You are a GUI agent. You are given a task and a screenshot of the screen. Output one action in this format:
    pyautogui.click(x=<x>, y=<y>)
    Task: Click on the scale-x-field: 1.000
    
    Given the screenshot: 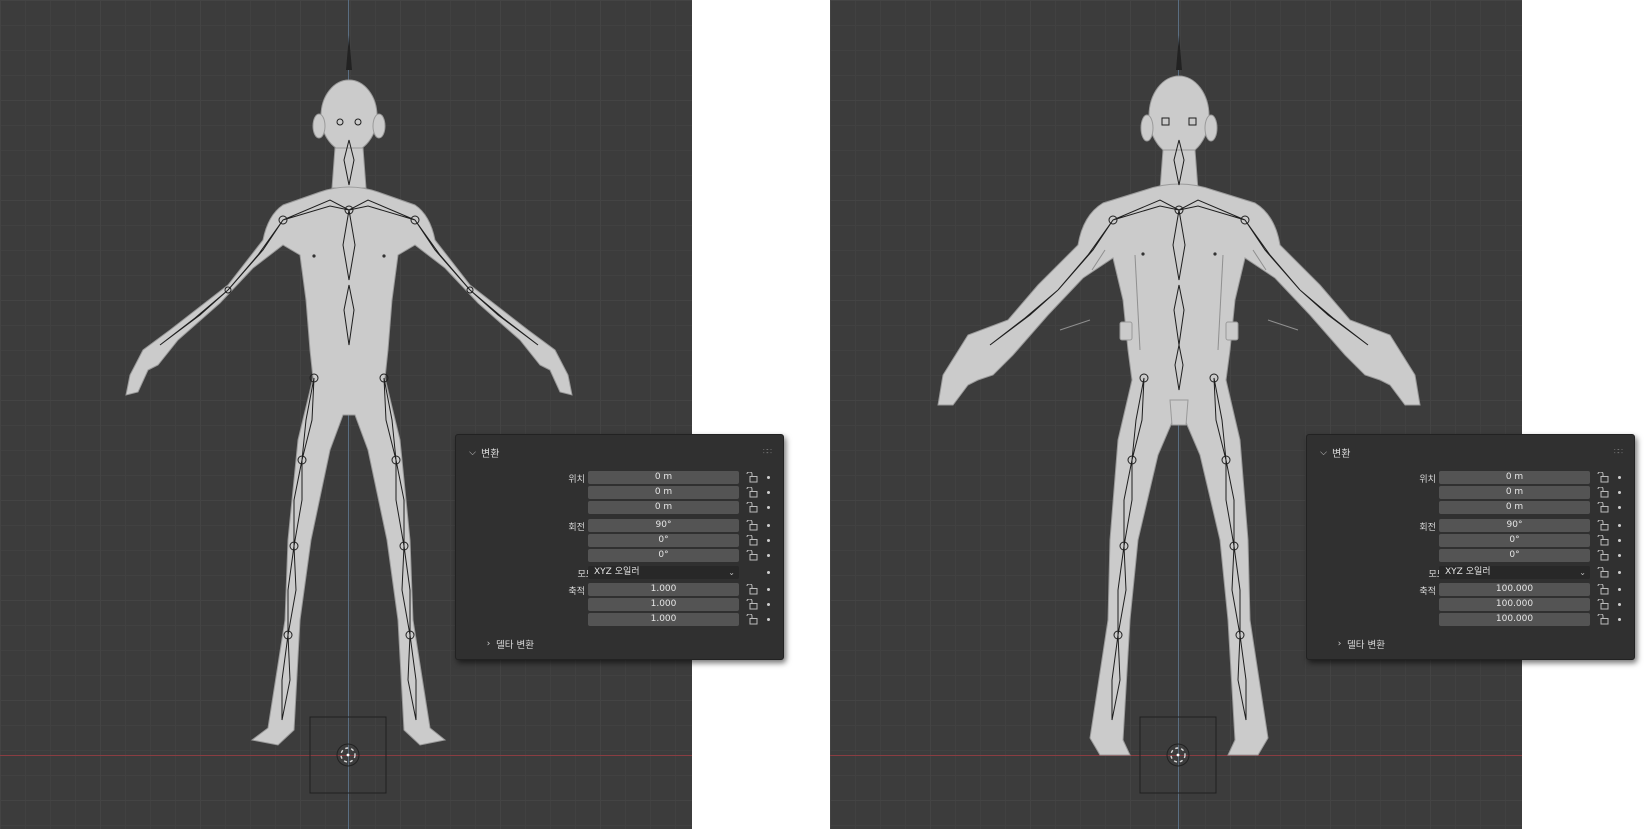 What is the action you would take?
    pyautogui.click(x=663, y=589)
    